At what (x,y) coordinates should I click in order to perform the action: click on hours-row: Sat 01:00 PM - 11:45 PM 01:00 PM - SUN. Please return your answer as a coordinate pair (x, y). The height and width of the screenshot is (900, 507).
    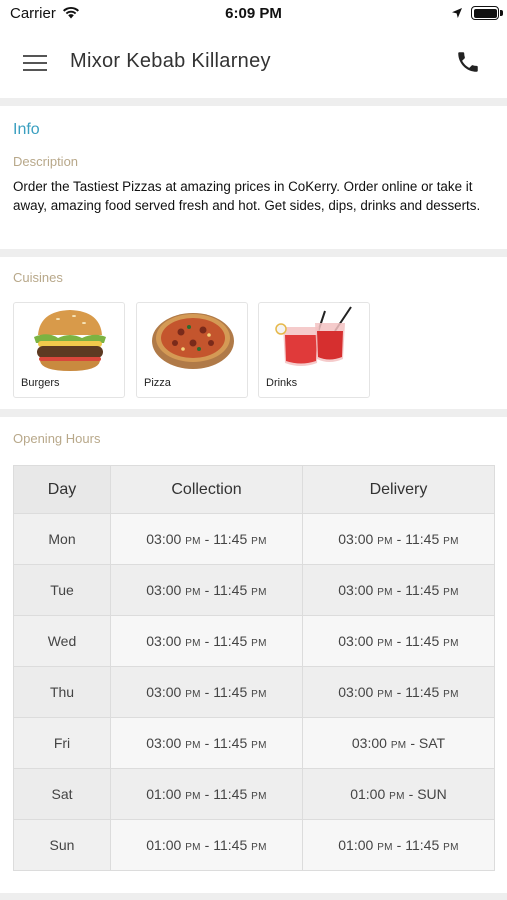
    Looking at the image, I should click on (254, 794).